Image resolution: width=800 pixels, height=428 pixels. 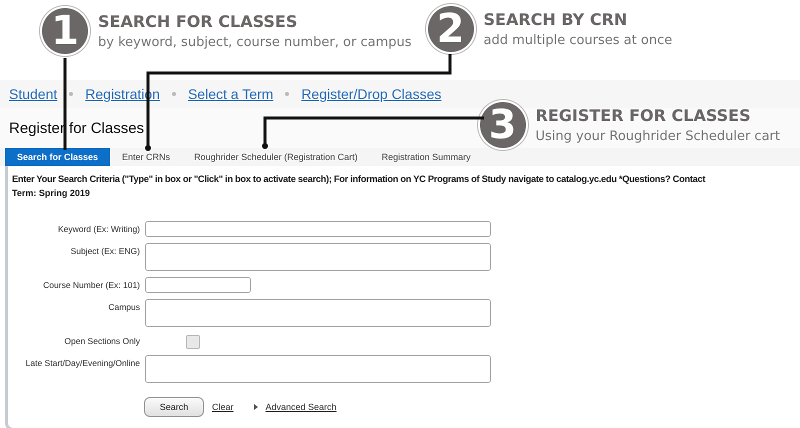 I want to click on clear-link: Clear, so click(x=223, y=407).